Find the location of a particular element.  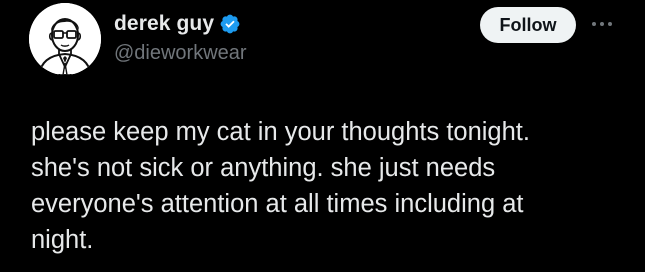

more-options-button is located at coordinates (602, 24).